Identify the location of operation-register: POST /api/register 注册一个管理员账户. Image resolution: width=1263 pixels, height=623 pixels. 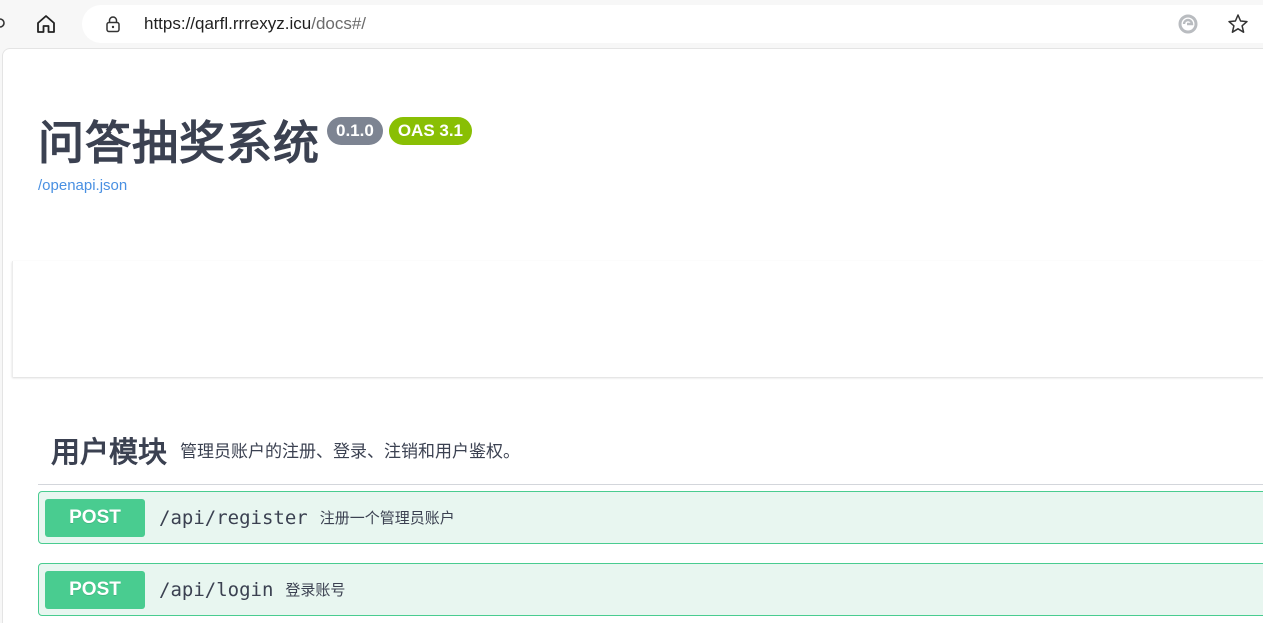
(650, 517).